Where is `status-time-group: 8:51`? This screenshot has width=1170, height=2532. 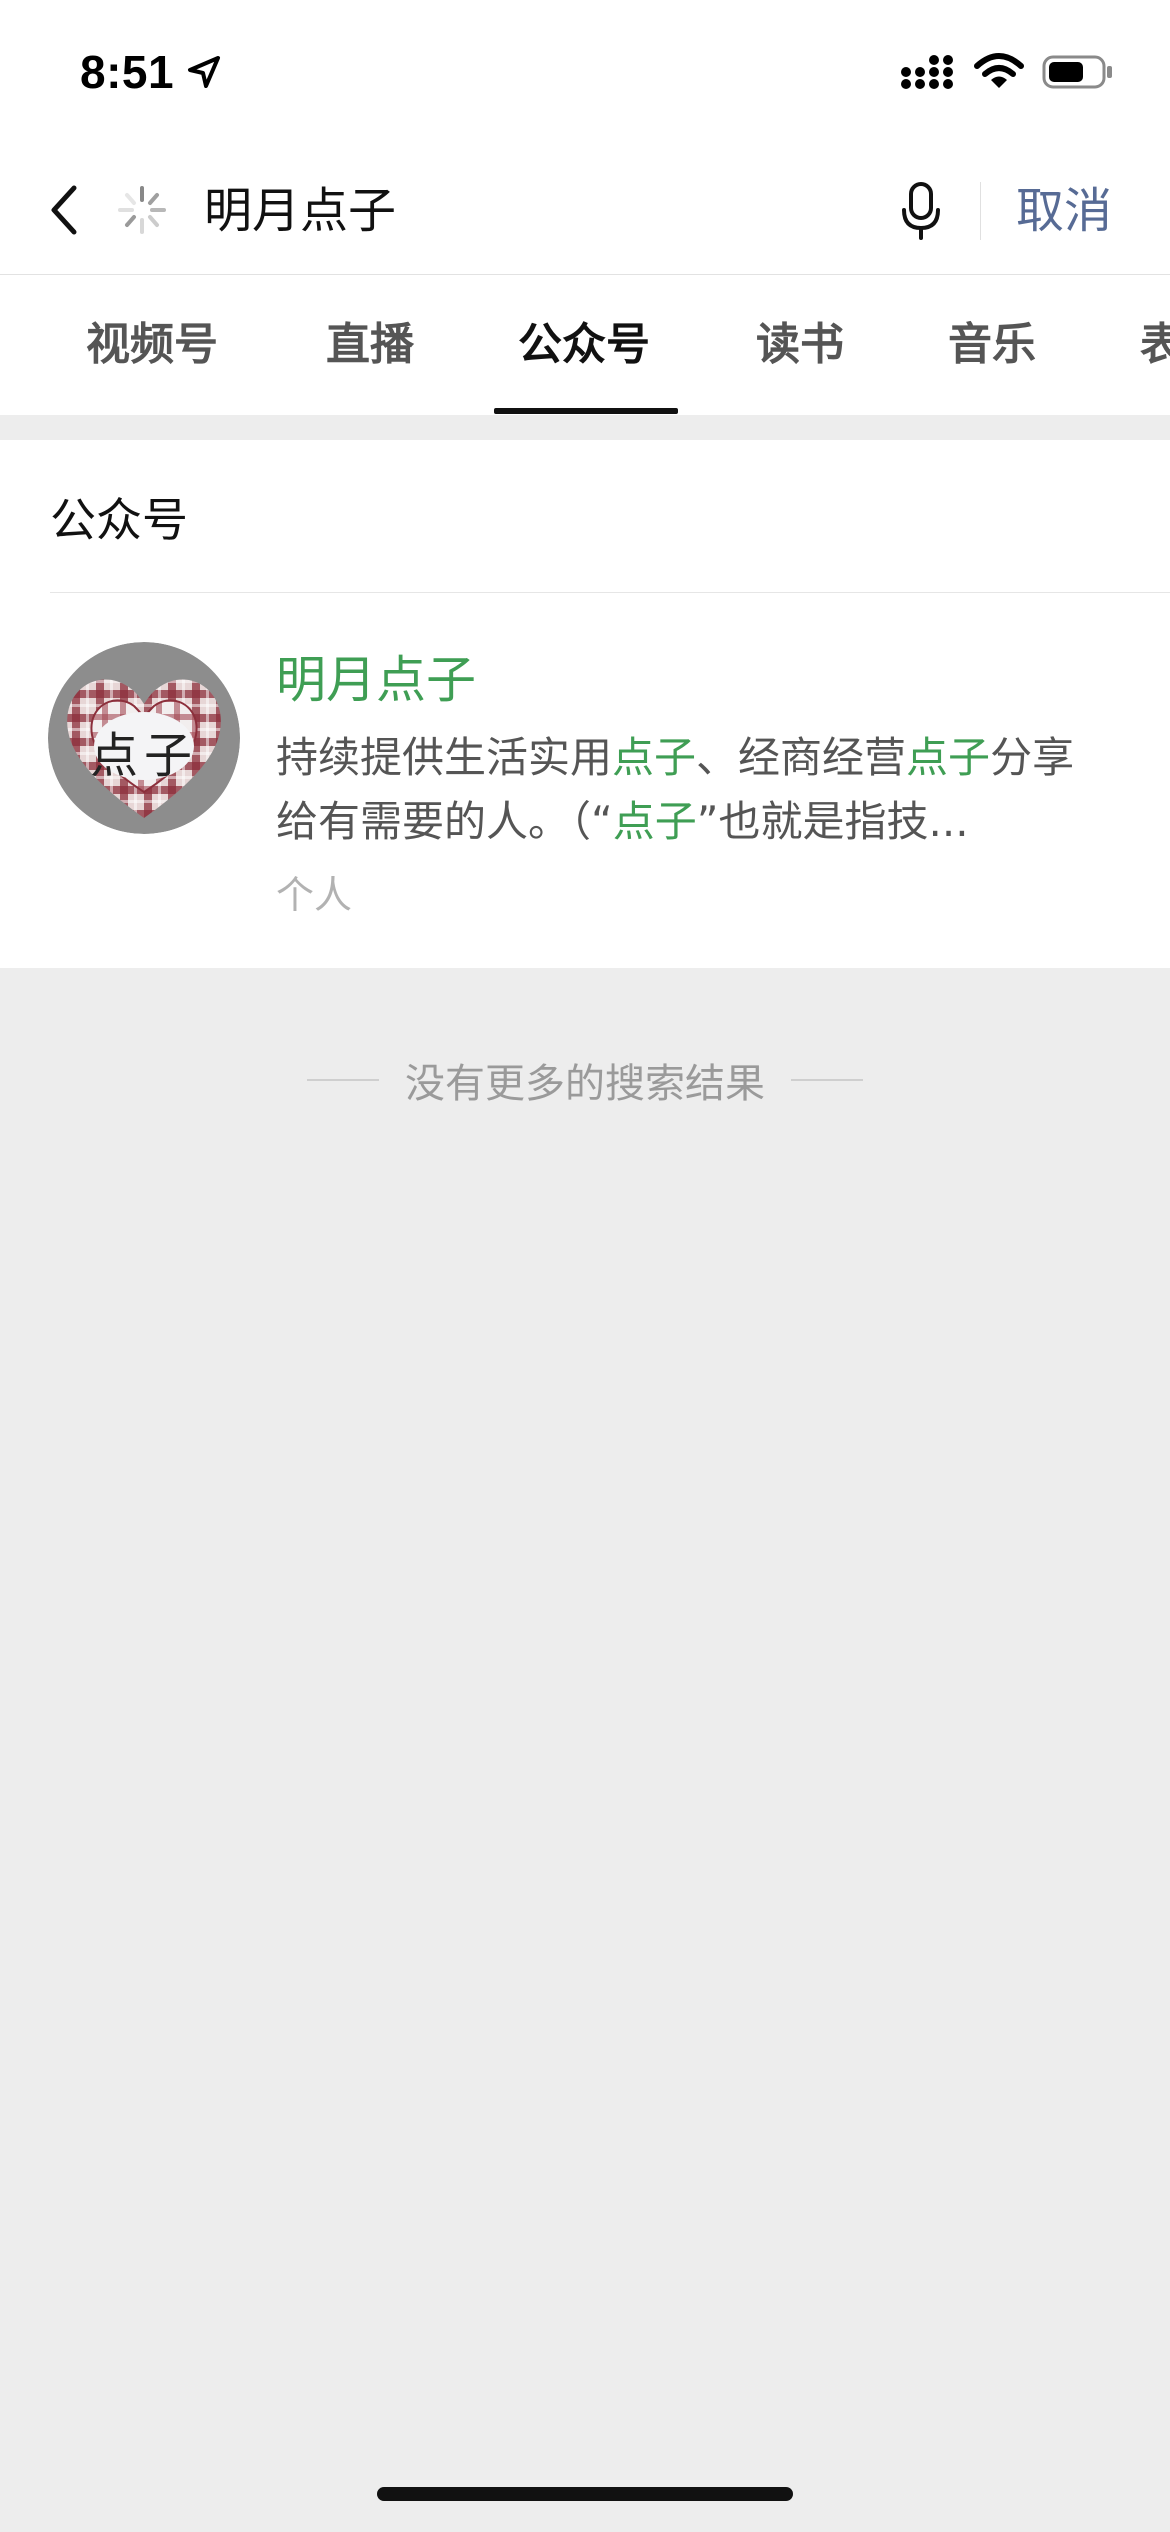 status-time-group: 8:51 is located at coordinates (152, 72).